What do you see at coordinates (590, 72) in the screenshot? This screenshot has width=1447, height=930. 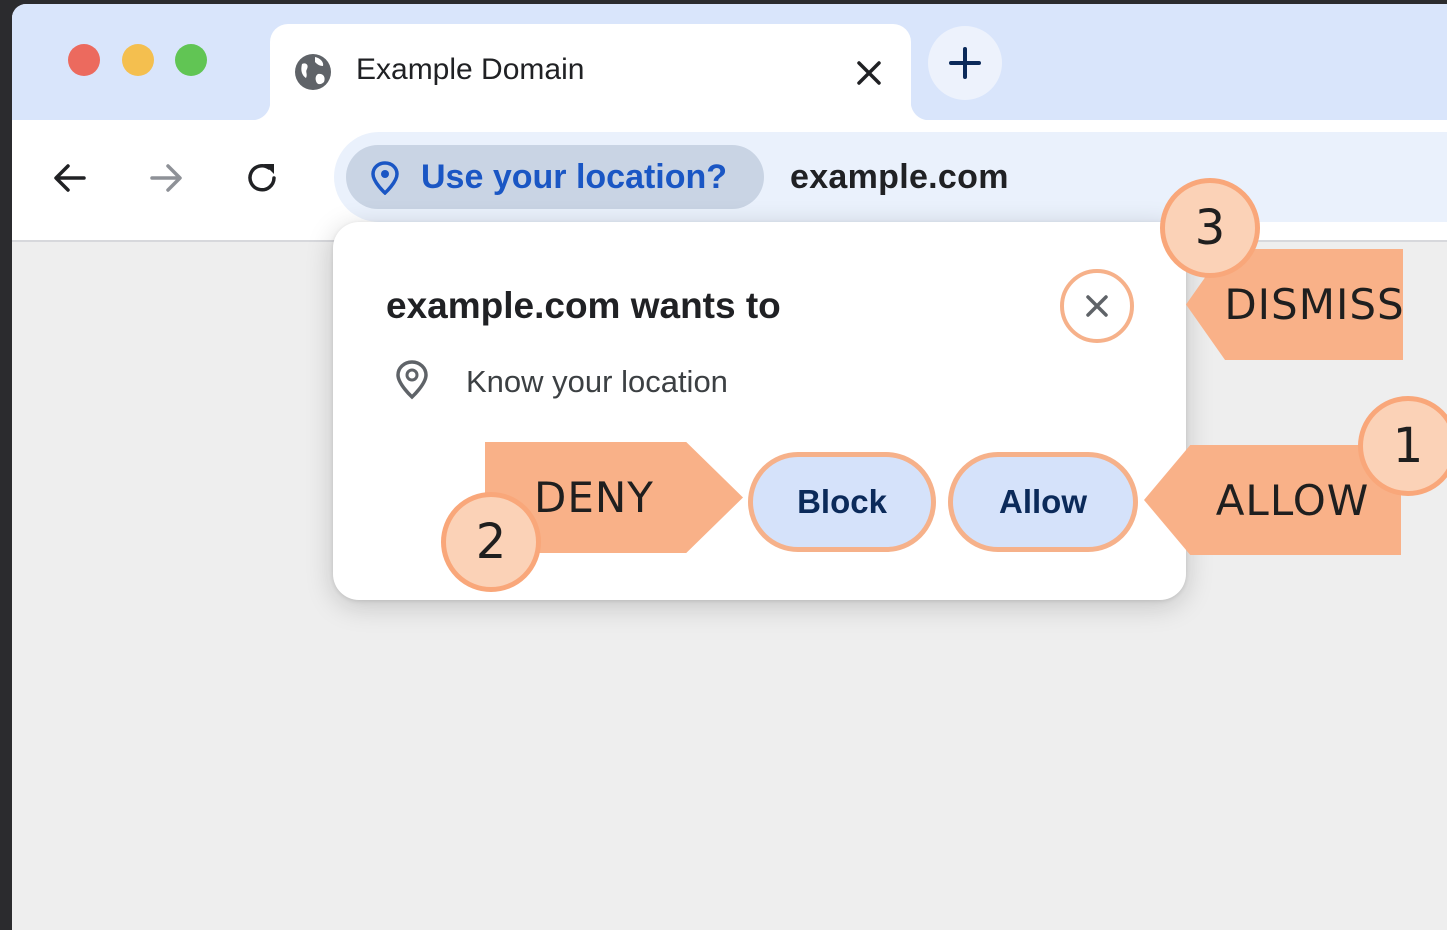 I see `tab-example-domain: Example Domain` at bounding box center [590, 72].